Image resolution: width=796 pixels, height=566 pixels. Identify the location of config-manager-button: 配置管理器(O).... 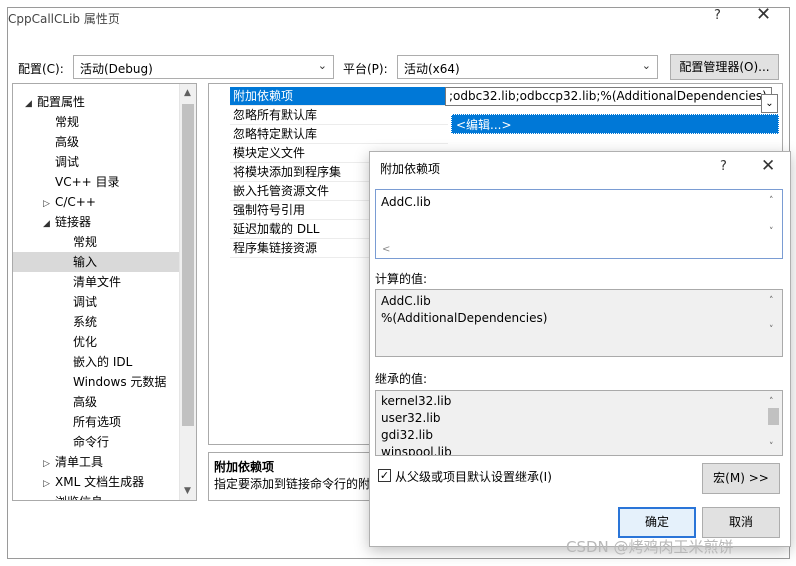
(724, 67).